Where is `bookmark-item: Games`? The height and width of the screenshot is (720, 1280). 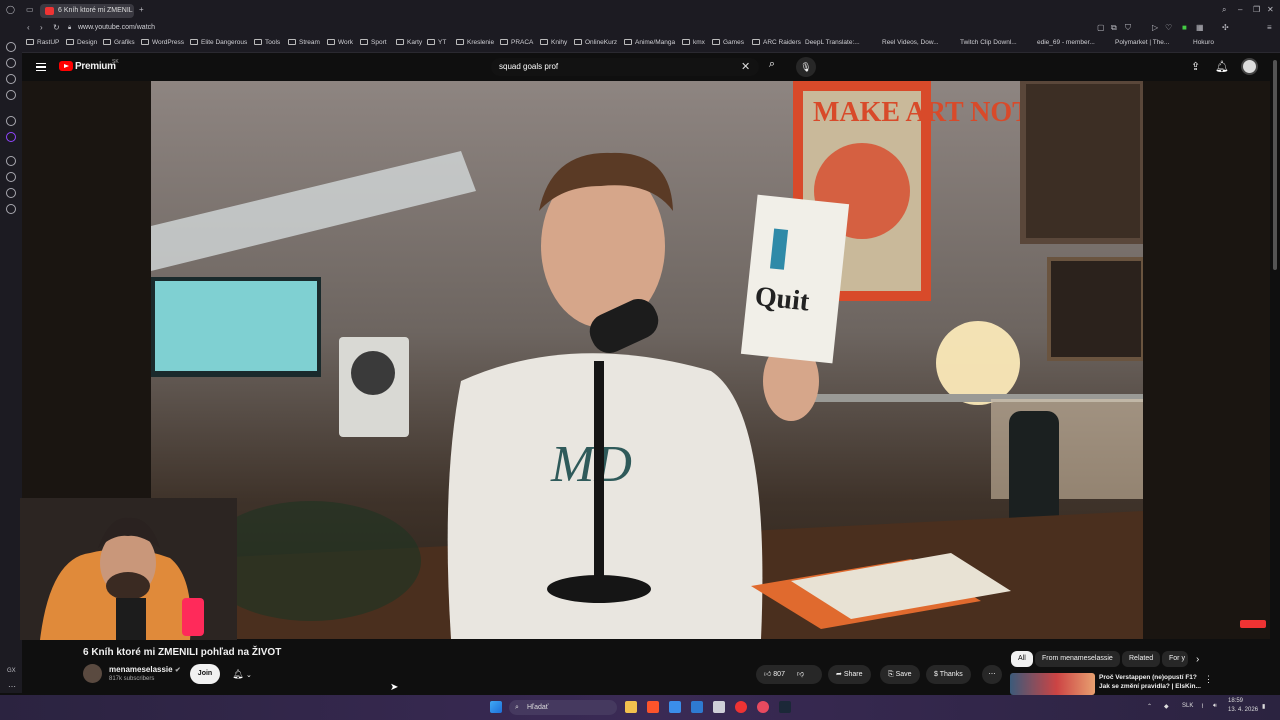
bookmark-item: Games is located at coordinates (728, 42).